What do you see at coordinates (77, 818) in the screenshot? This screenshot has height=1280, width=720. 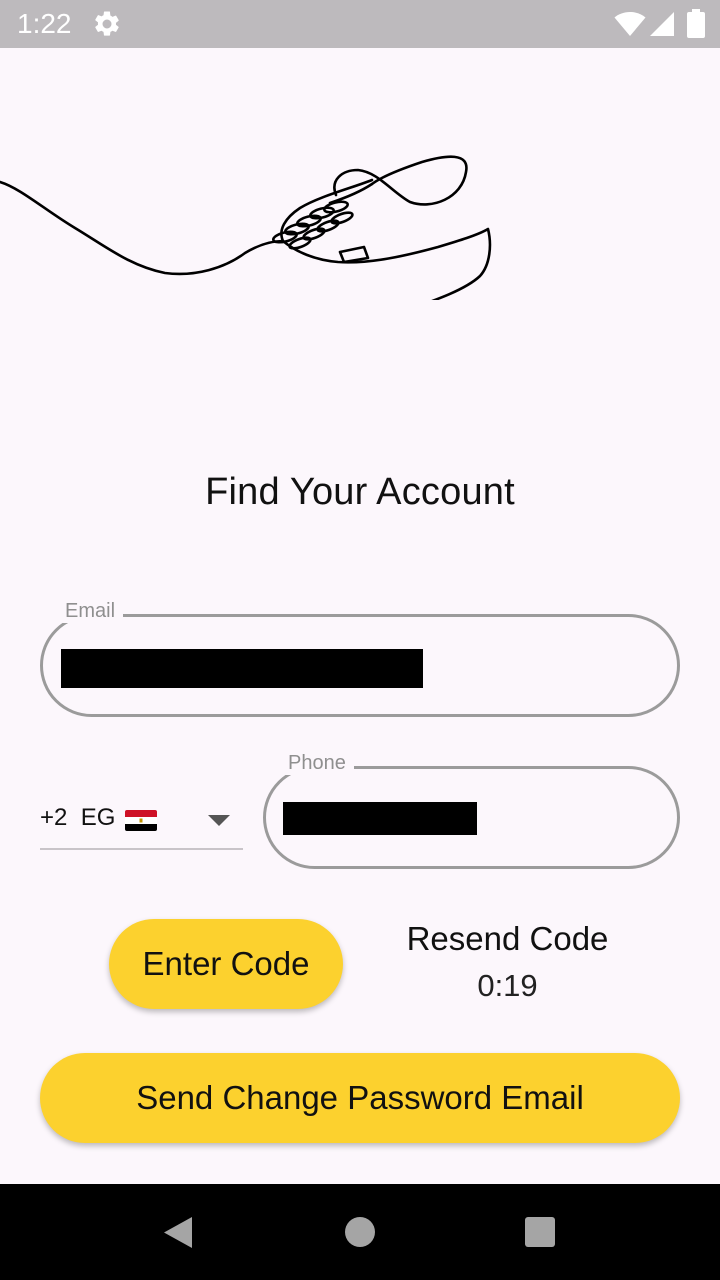 I see `country-code-text: +2 EG` at bounding box center [77, 818].